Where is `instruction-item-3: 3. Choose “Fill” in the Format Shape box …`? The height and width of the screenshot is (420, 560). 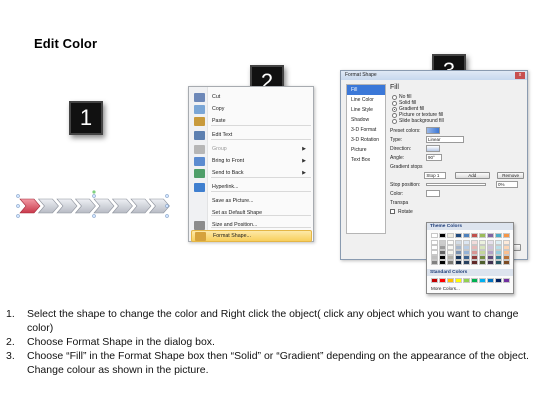
instruction-item-3: 3. Choose “Fill” in the Format Shape box … is located at coordinates (276, 363).